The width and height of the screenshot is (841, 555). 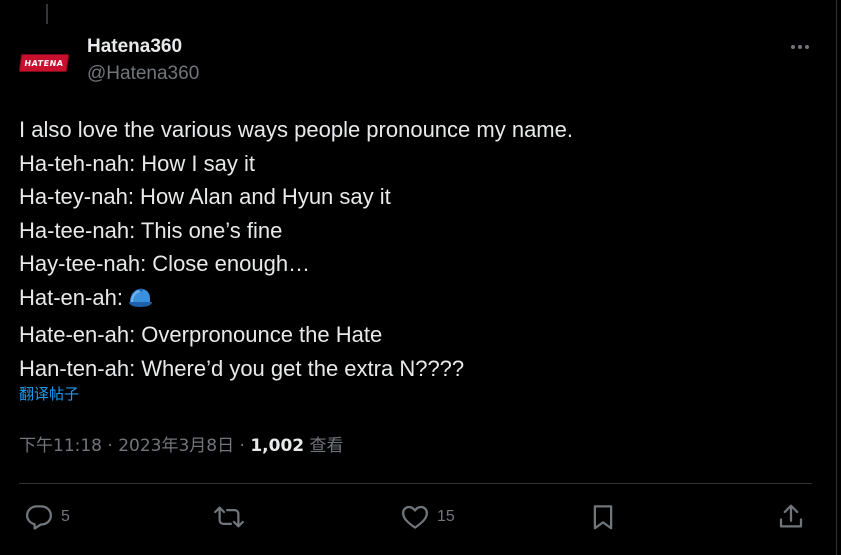 What do you see at coordinates (151, 230) in the screenshot?
I see `post-text-line: Ha-tee-nah: This one’s fine` at bounding box center [151, 230].